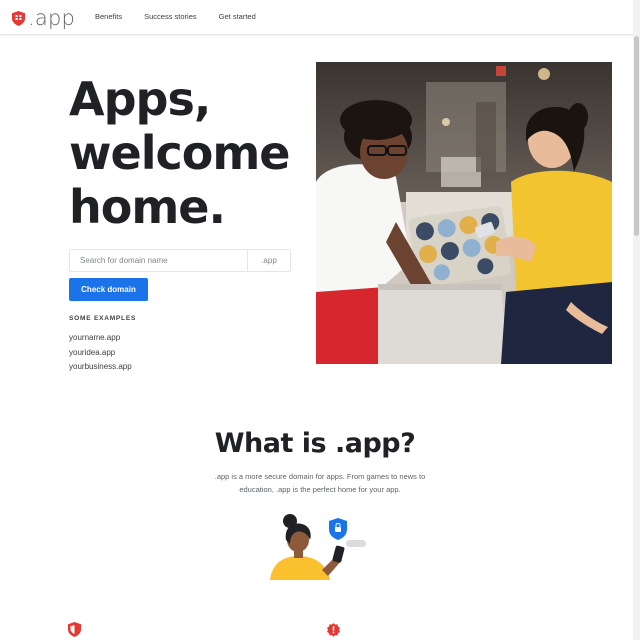 This screenshot has width=640, height=640. What do you see at coordinates (100, 366) in the screenshot?
I see `example-item: yourbusiness.app` at bounding box center [100, 366].